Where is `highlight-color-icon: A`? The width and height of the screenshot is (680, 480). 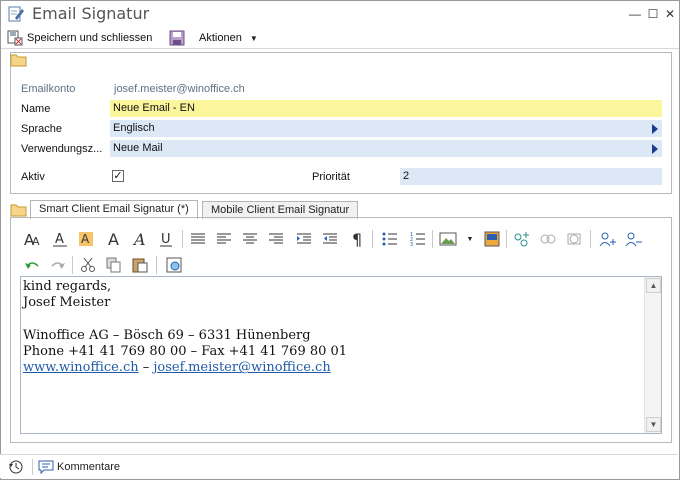
highlight-color-icon: A is located at coordinates (86, 239).